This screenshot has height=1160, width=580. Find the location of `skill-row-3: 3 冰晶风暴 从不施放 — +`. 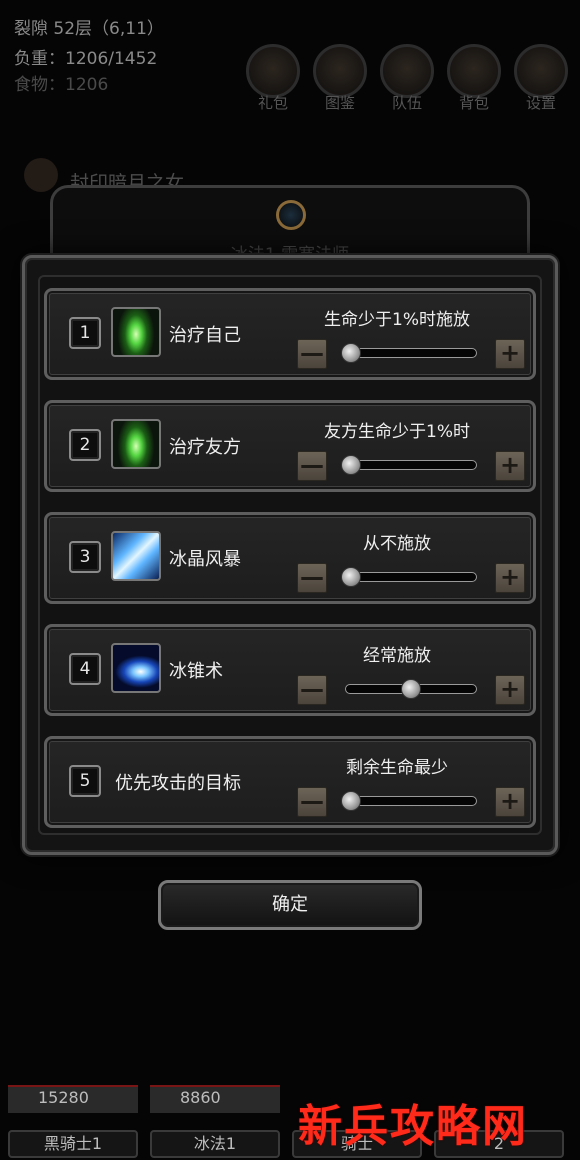

skill-row-3: 3 冰晶风暴 从不施放 — + is located at coordinates (290, 558).